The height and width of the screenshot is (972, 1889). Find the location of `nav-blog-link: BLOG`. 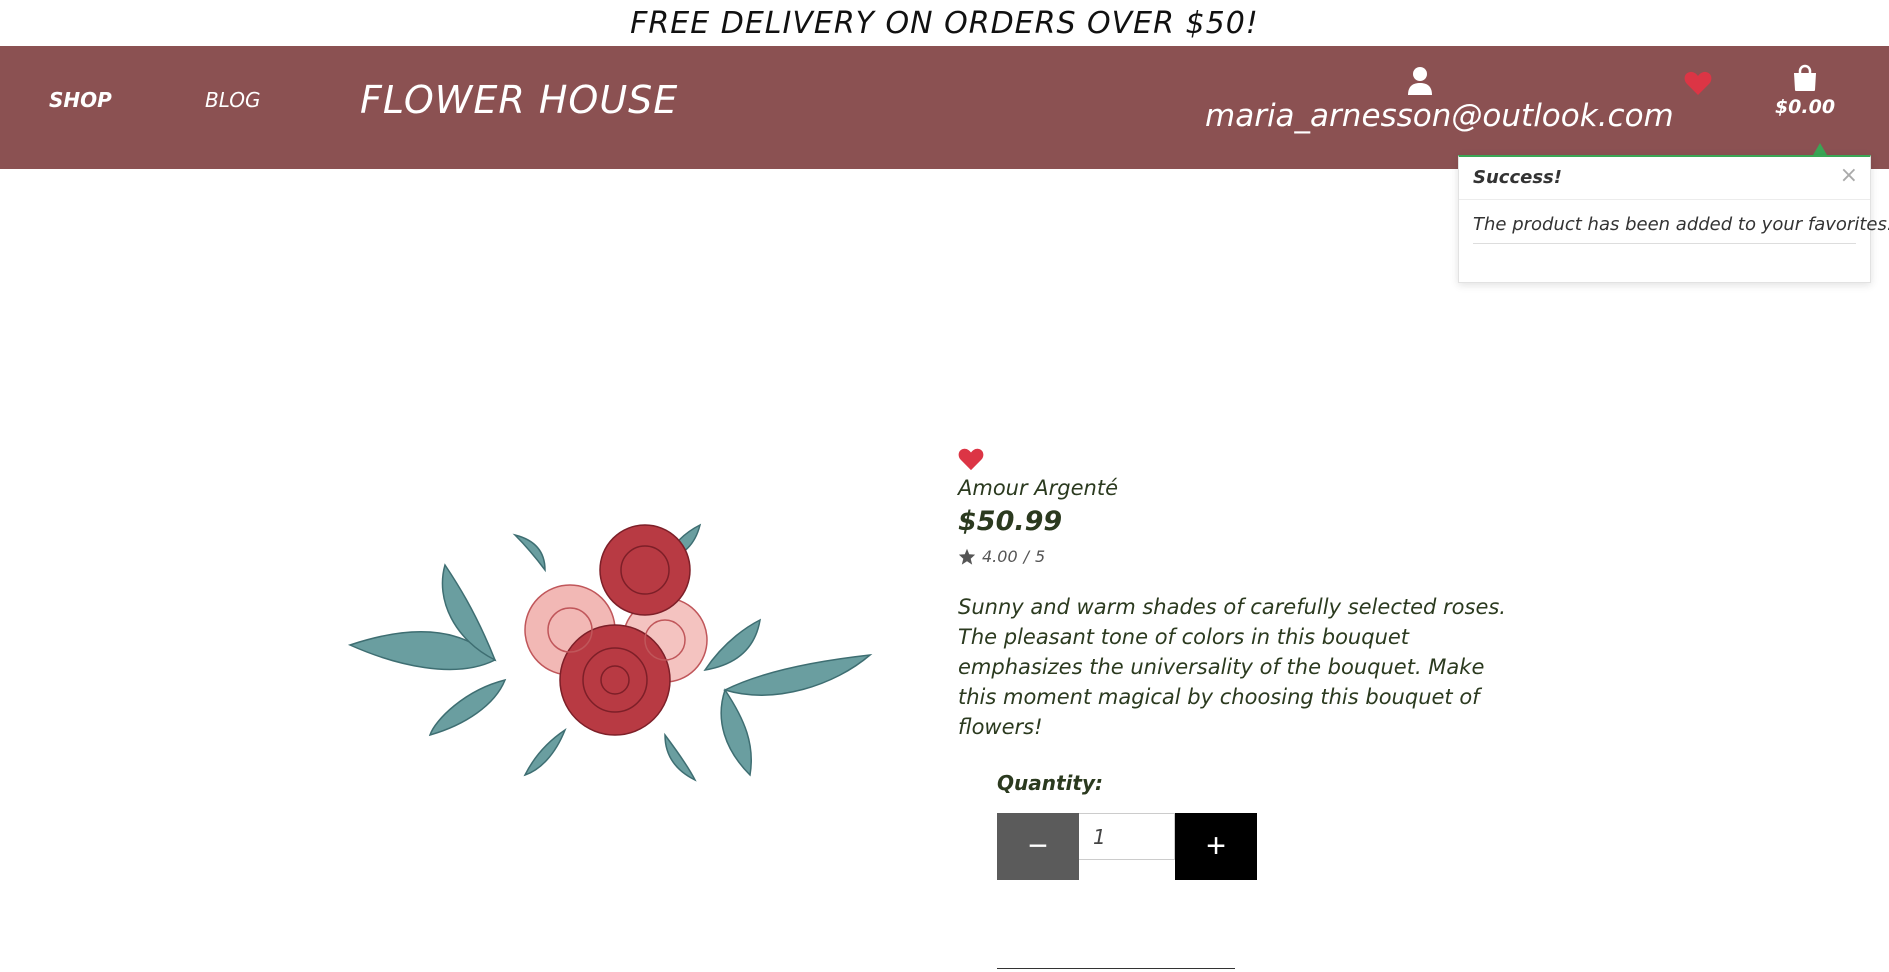

nav-blog-link: BLOG is located at coordinates (233, 100).